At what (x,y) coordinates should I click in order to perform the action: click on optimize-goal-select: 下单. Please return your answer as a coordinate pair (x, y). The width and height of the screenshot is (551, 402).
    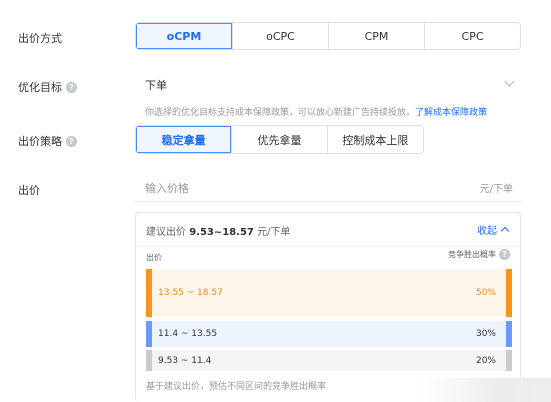
    Looking at the image, I should click on (328, 85).